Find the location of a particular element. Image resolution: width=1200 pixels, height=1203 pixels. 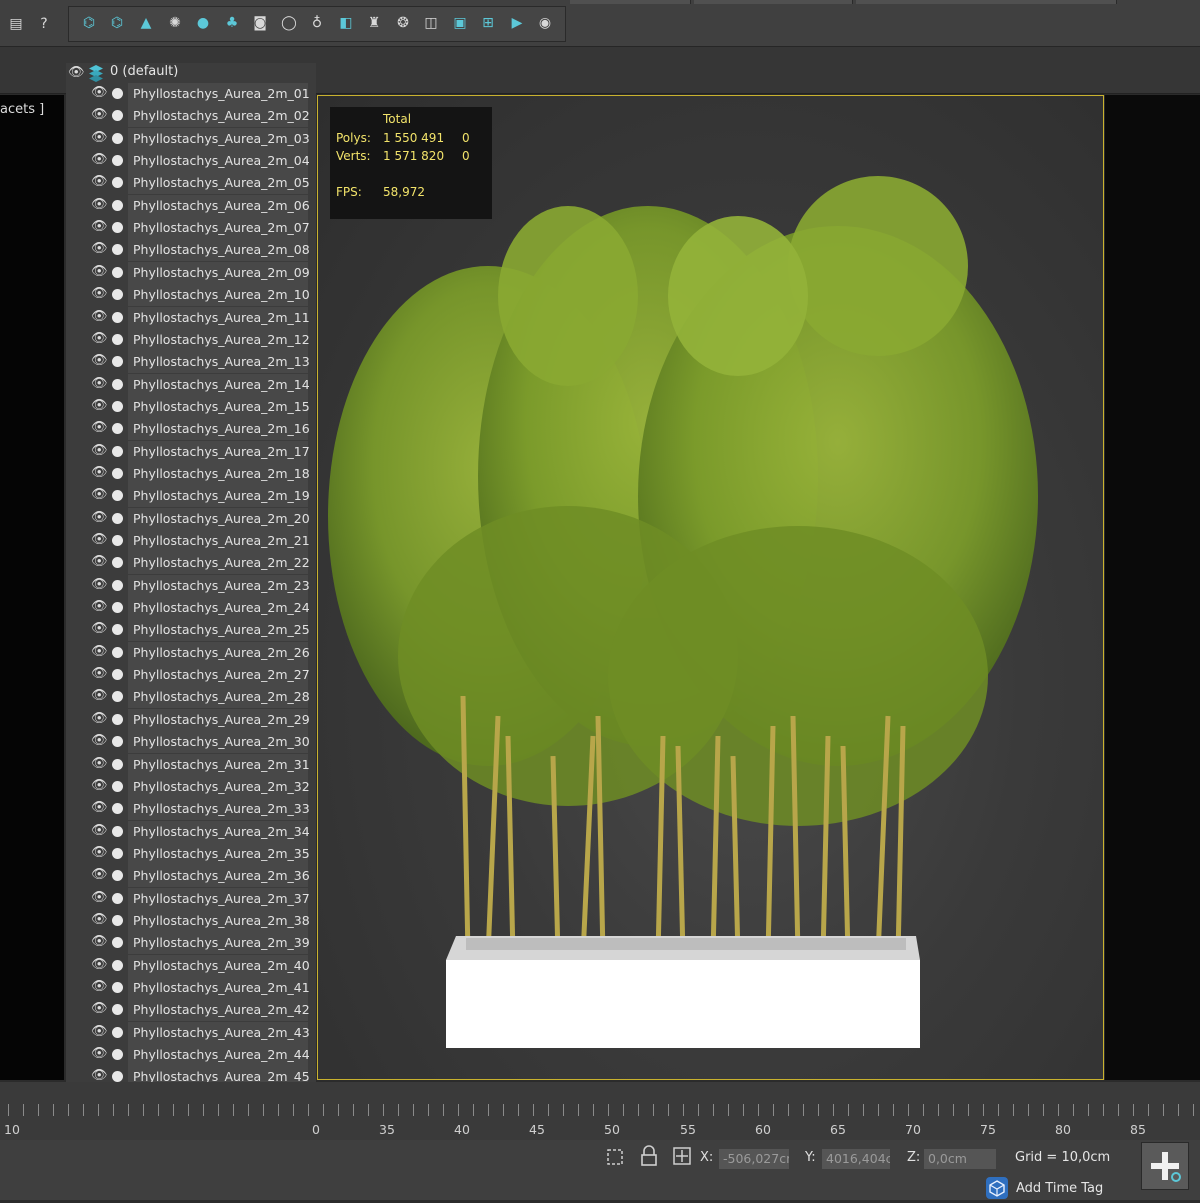

layer-row: 👁 Phyllostachys_Aurea_2m_14 is located at coordinates (191, 384).